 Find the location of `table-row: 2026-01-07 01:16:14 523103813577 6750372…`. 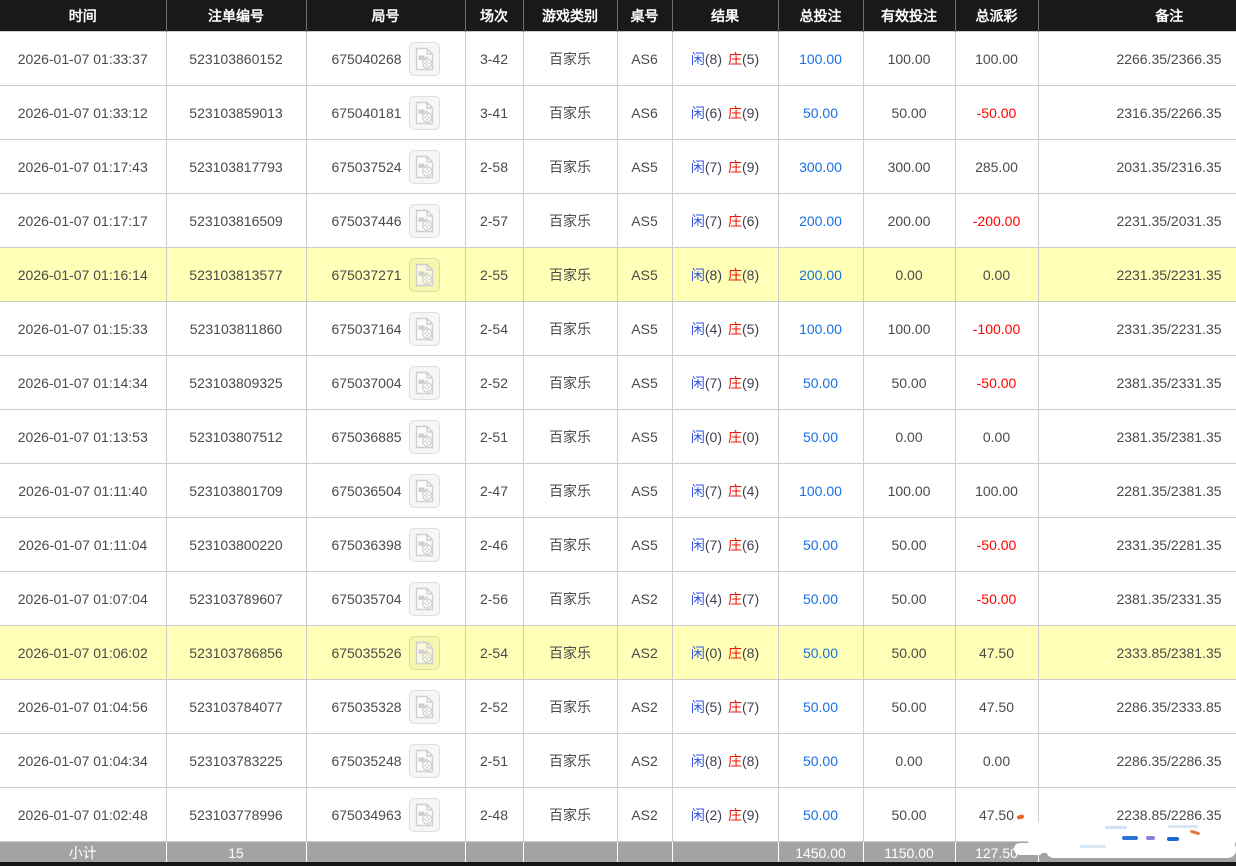

table-row: 2026-01-07 01:16:14 523103813577 6750372… is located at coordinates (618, 274).